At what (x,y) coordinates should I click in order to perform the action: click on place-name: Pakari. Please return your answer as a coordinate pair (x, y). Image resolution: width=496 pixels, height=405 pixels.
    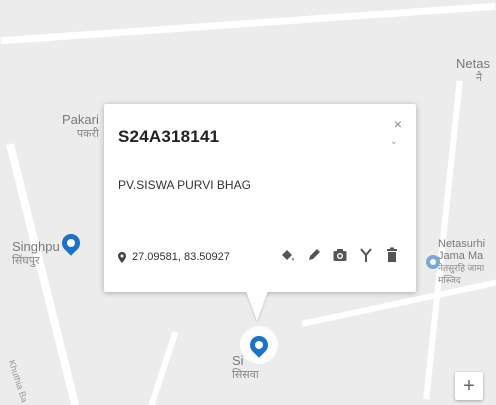
    Looking at the image, I should click on (80, 119).